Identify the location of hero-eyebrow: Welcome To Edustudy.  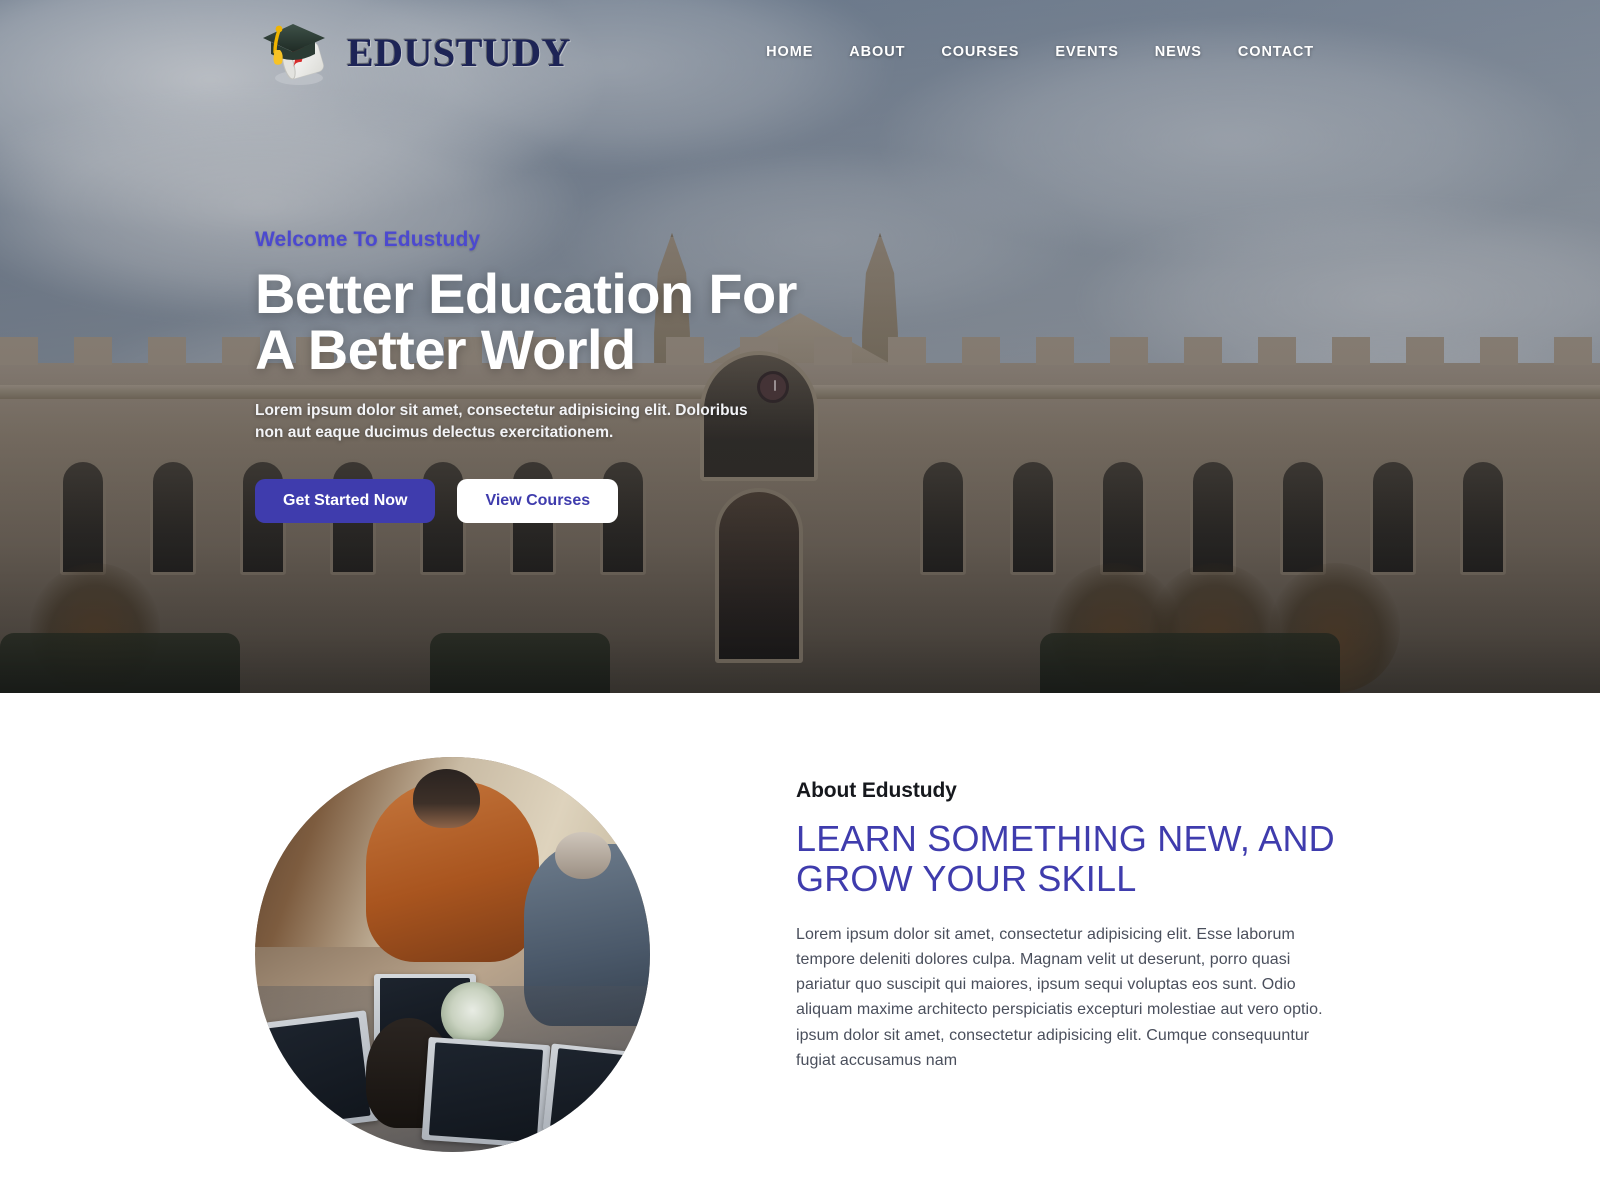
(368, 239).